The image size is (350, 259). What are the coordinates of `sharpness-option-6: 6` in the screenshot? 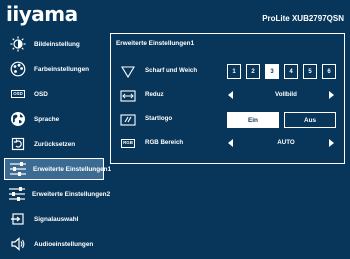 It's located at (329, 71).